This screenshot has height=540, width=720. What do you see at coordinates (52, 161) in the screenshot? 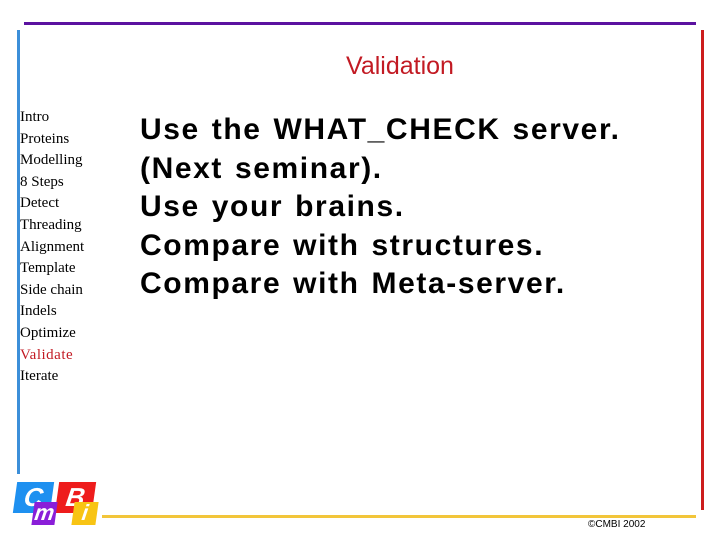
I see `sidebar-item-modelling: Modelling` at bounding box center [52, 161].